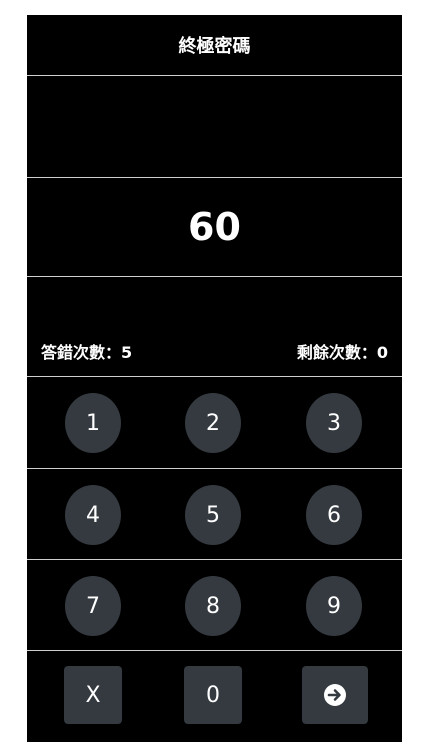 This screenshot has height=752, width=433. Describe the element at coordinates (214, 326) in the screenshot. I see `stats-area: 答錯次數：5 剩餘次數：0` at that location.